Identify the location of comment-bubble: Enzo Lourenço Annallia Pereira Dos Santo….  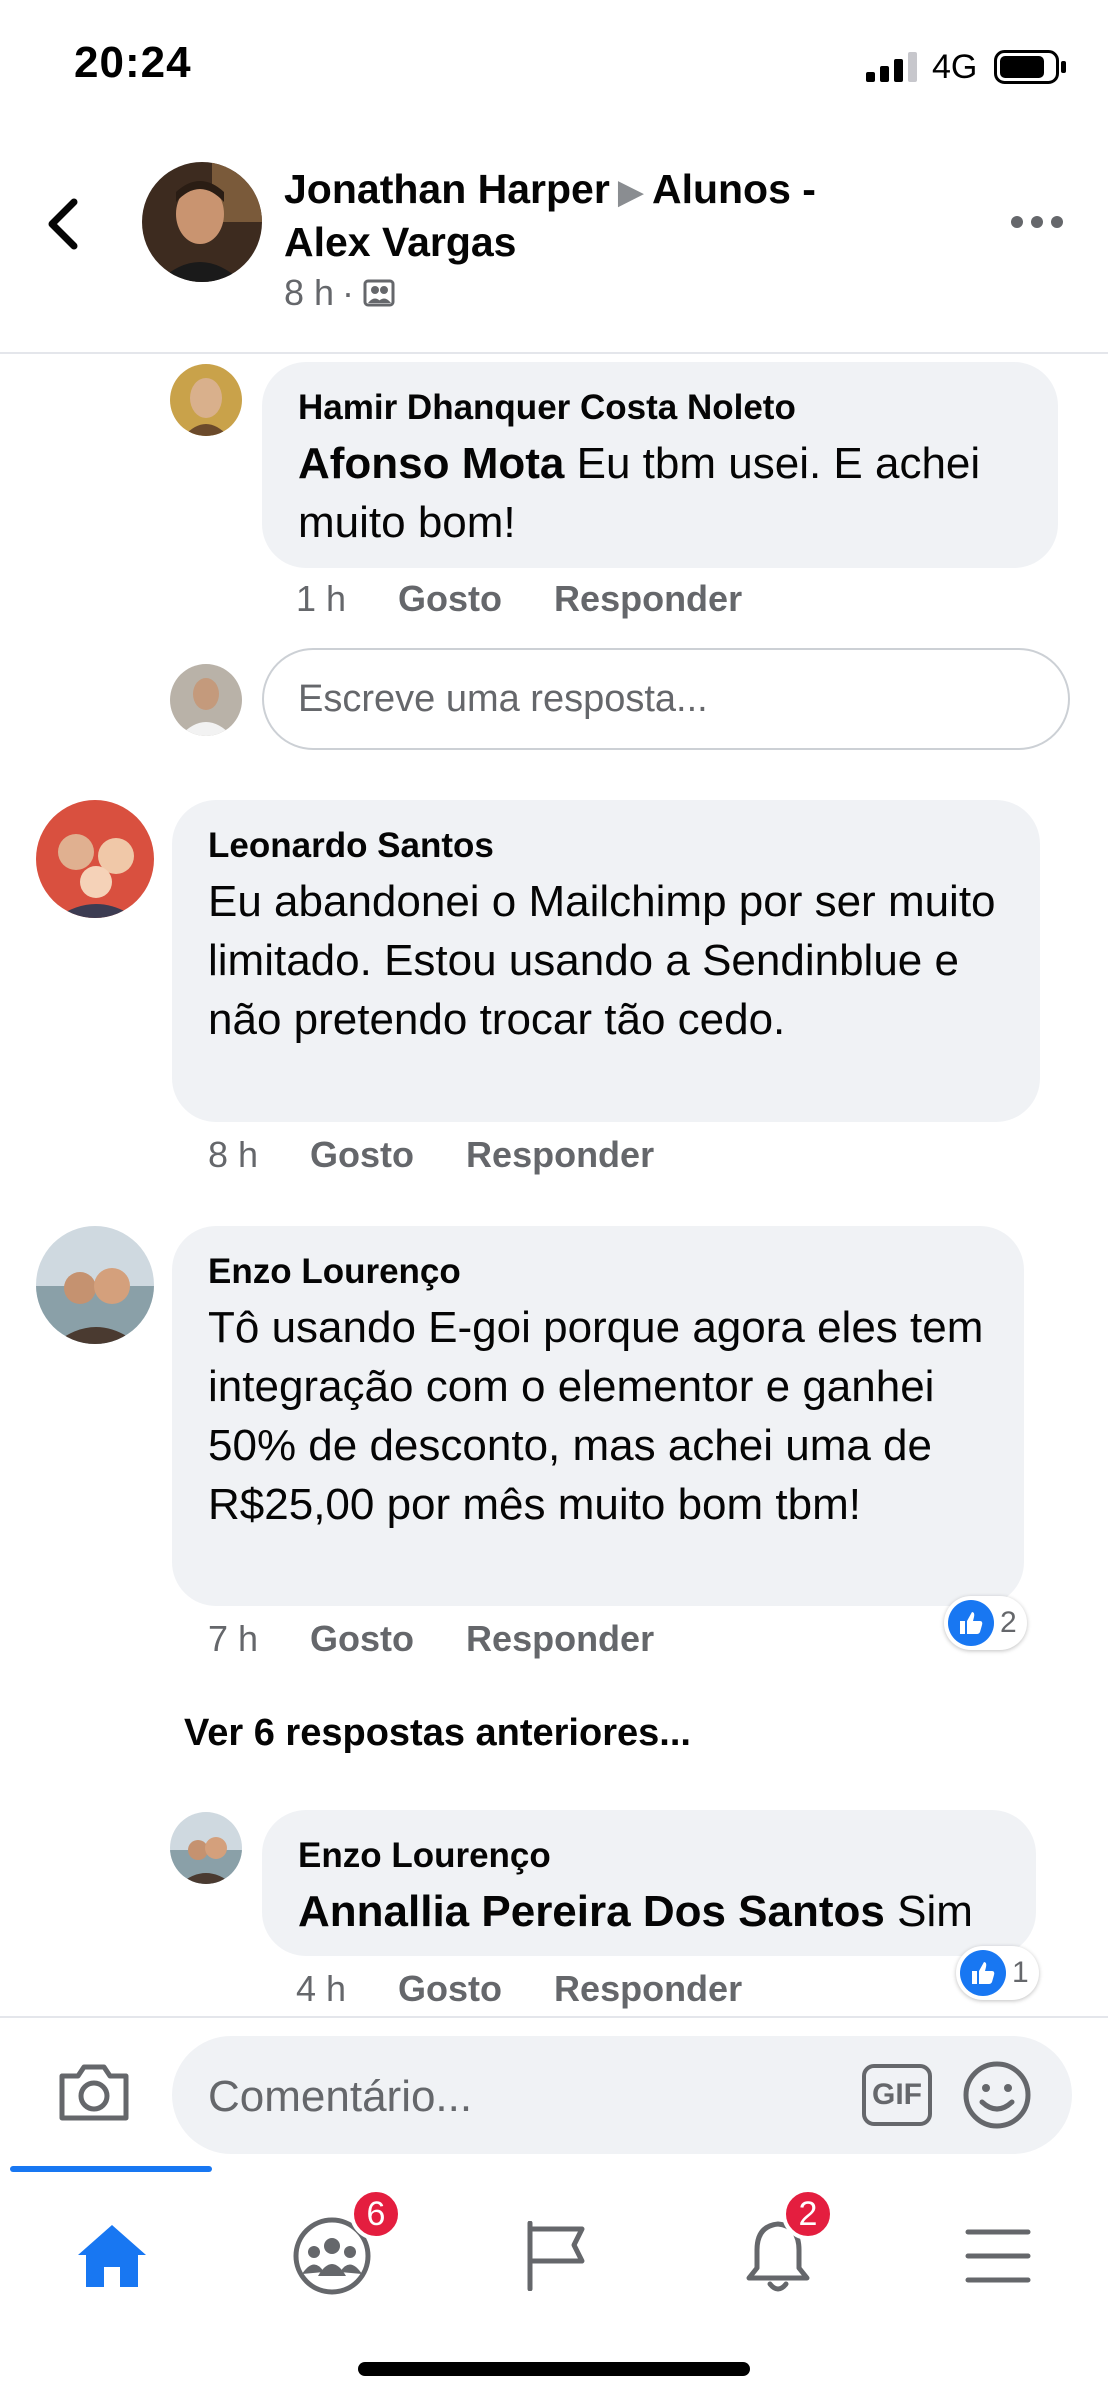
(649, 1883).